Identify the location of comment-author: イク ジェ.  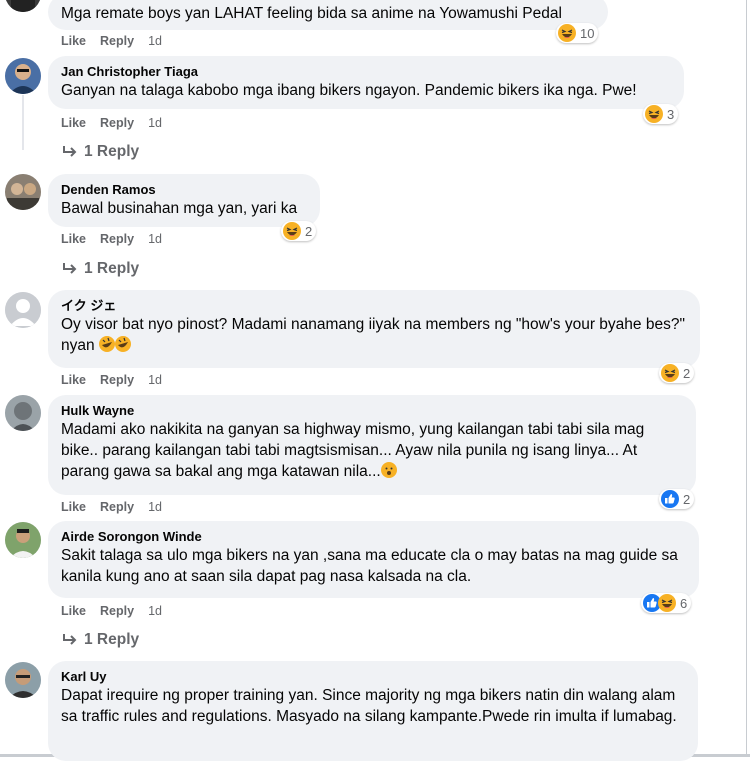
(374, 305).